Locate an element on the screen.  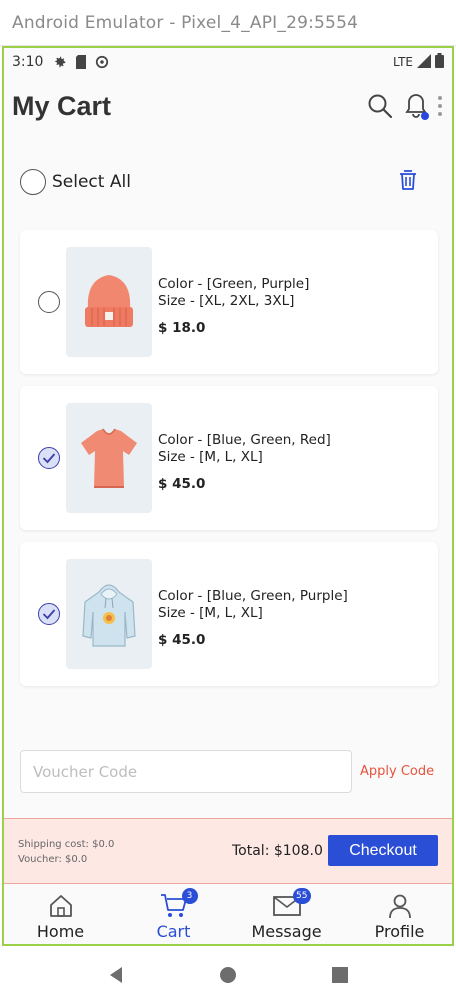
more-options-button is located at coordinates (440, 106).